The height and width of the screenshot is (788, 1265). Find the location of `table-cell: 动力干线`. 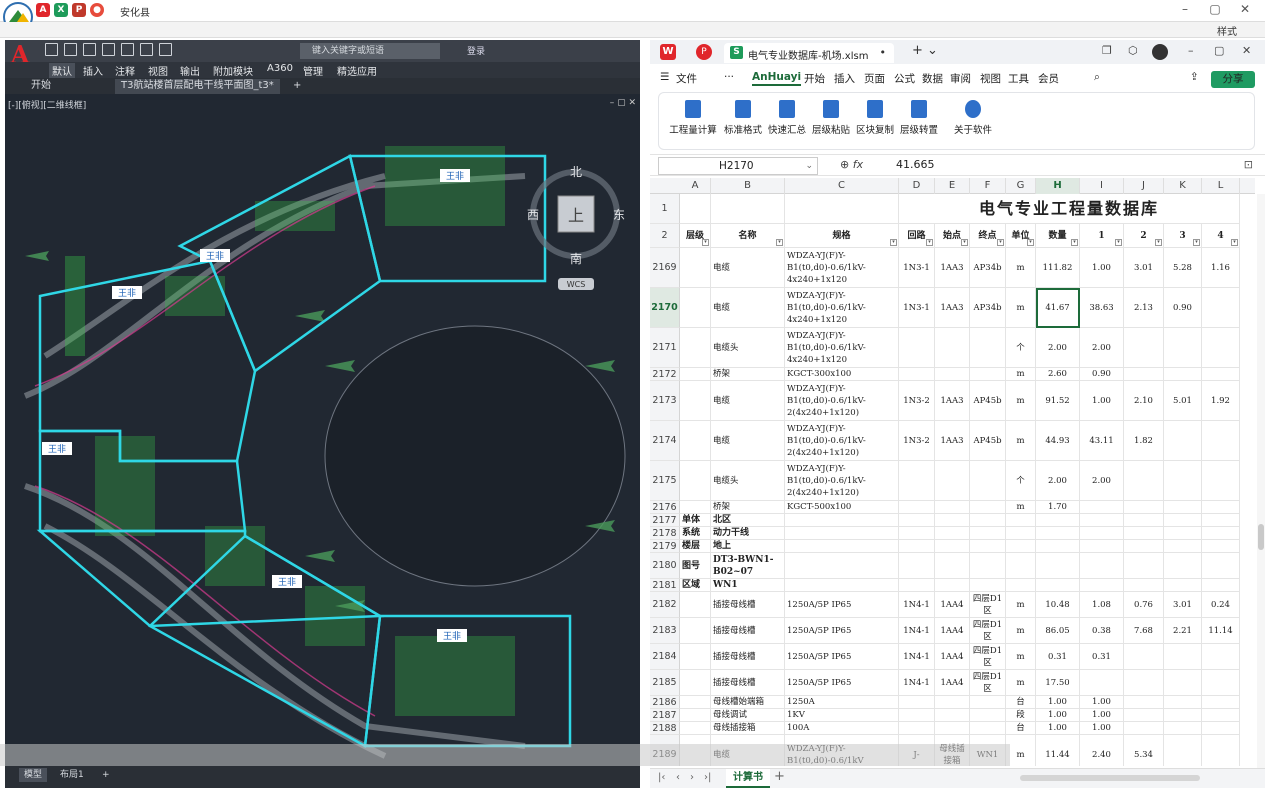

table-cell: 动力干线 is located at coordinates (748, 533).